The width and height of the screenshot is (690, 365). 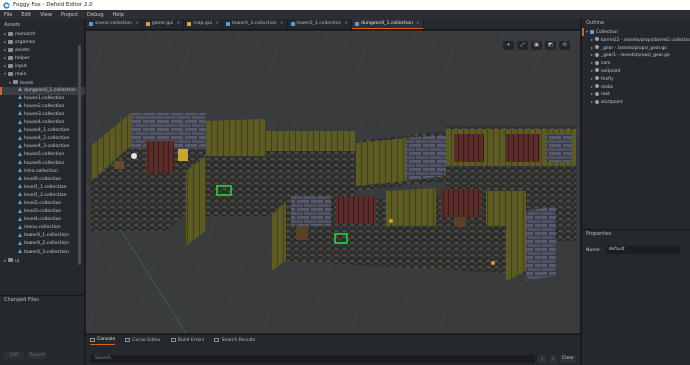 What do you see at coordinates (42, 83) in the screenshot?
I see `asset-folder: ▾ levels` at bounding box center [42, 83].